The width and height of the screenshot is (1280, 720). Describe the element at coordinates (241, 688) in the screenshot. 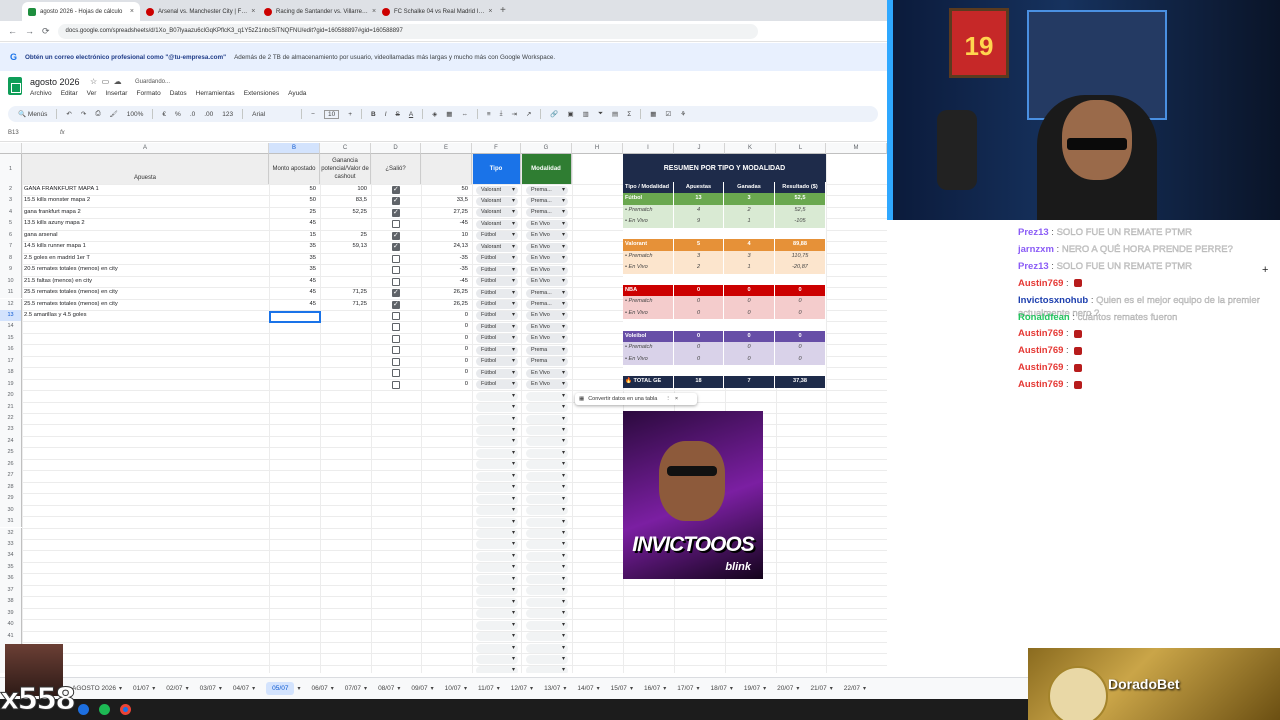

I see `sheet-tab: 04/07` at that location.